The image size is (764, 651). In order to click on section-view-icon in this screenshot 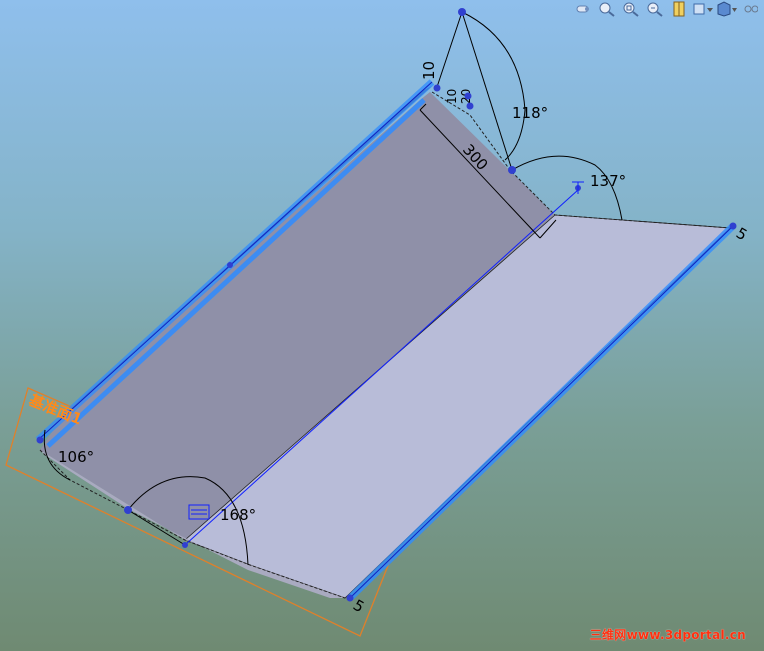, I will do `click(679, 9)`.